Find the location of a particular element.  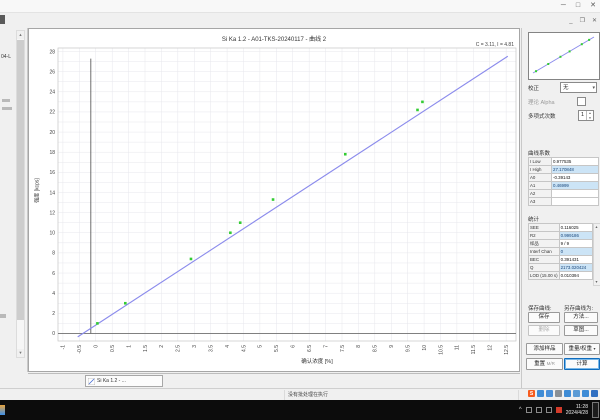

taskbar-clock: 11:28 2024/4/28 is located at coordinates (577, 410).